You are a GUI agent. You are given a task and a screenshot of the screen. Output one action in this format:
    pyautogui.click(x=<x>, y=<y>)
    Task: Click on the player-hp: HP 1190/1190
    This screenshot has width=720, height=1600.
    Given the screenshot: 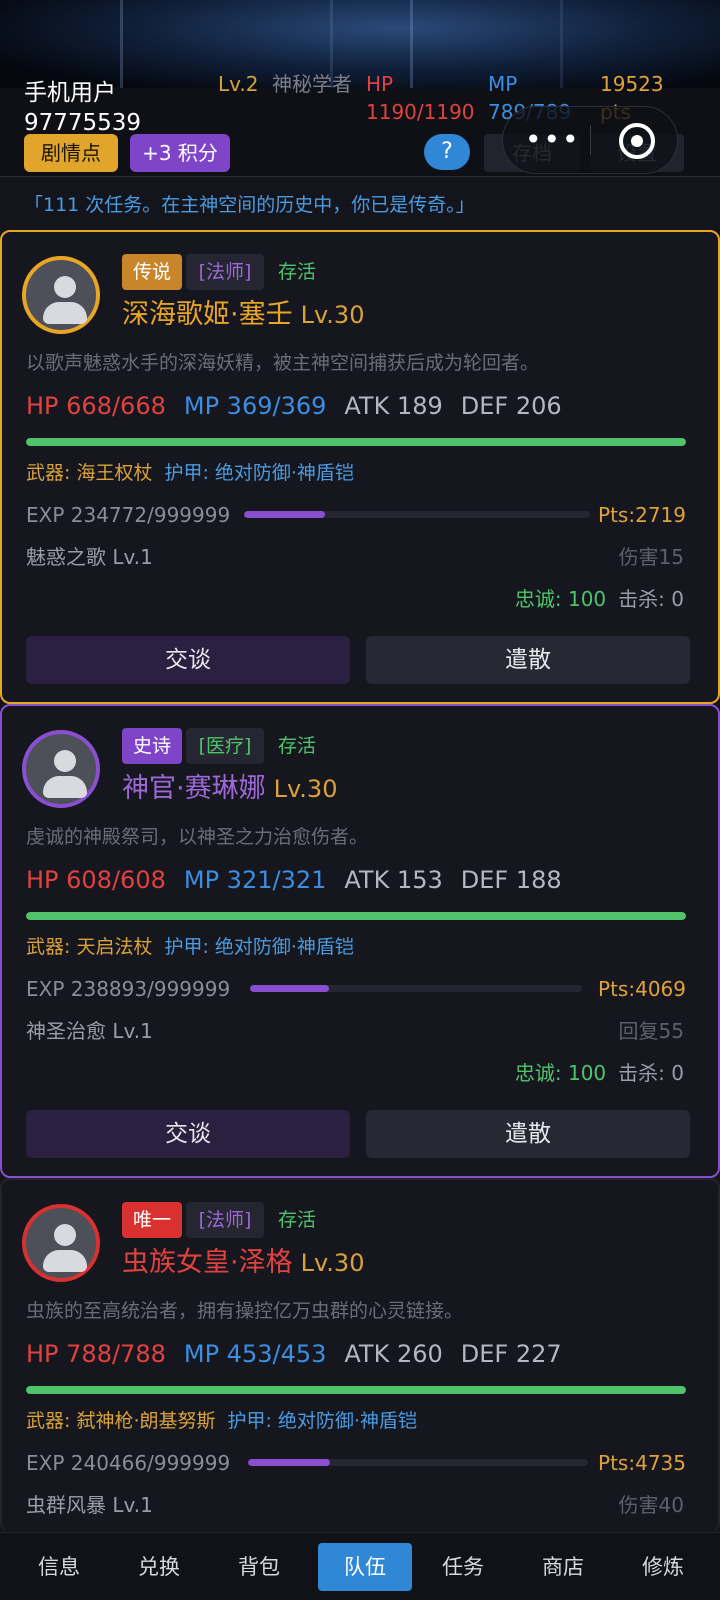 What is the action you would take?
    pyautogui.click(x=420, y=98)
    